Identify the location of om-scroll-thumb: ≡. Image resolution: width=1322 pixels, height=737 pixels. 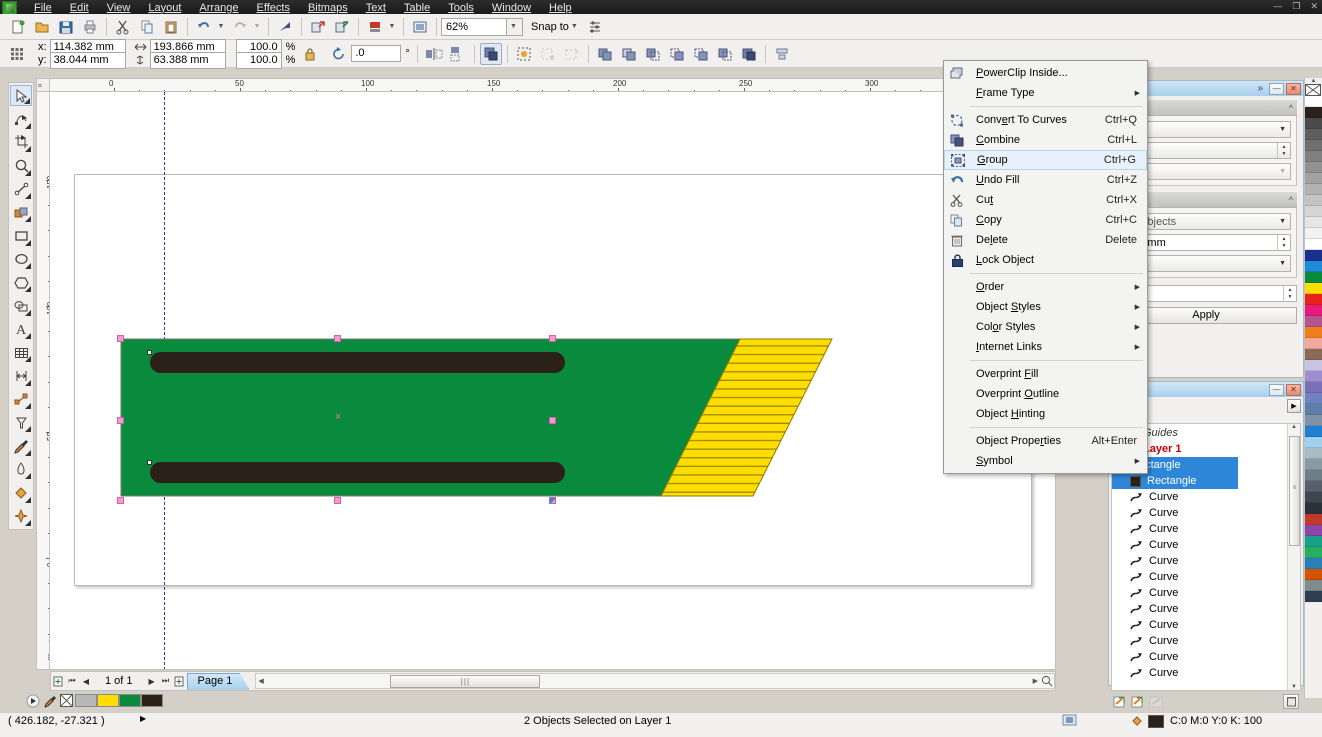
(1294, 491).